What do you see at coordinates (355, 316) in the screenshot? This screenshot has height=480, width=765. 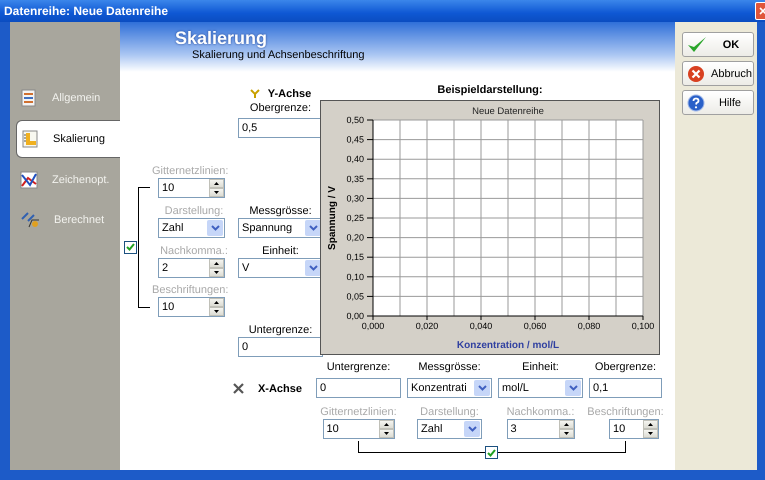 I see `y-tick-label: 0,00` at bounding box center [355, 316].